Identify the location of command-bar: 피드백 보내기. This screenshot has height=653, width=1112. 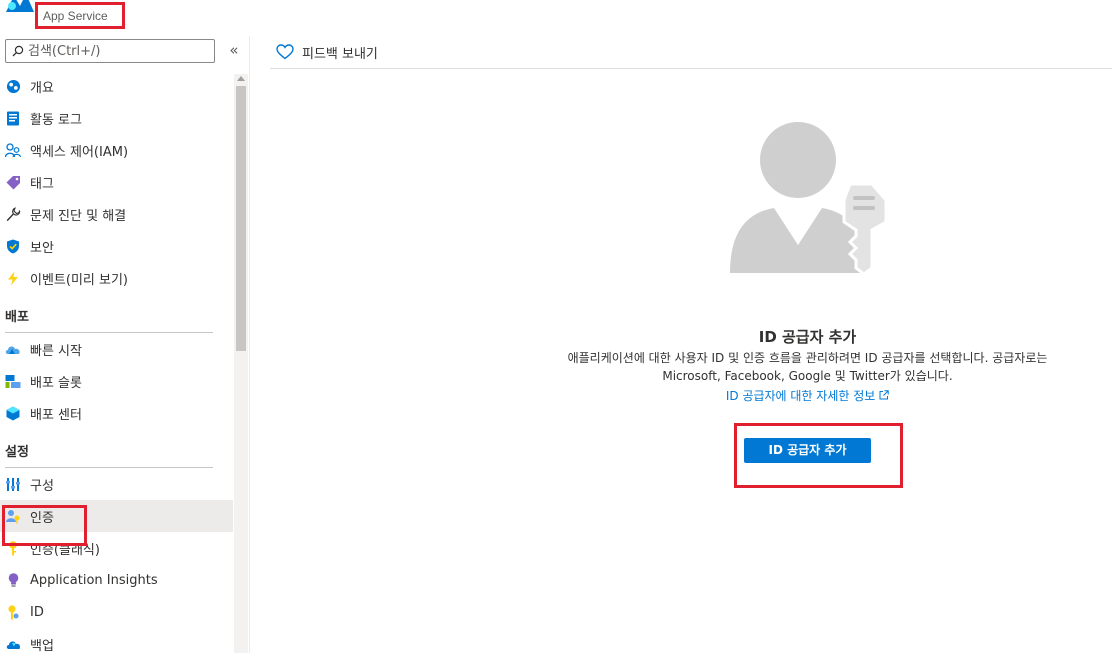
(691, 52).